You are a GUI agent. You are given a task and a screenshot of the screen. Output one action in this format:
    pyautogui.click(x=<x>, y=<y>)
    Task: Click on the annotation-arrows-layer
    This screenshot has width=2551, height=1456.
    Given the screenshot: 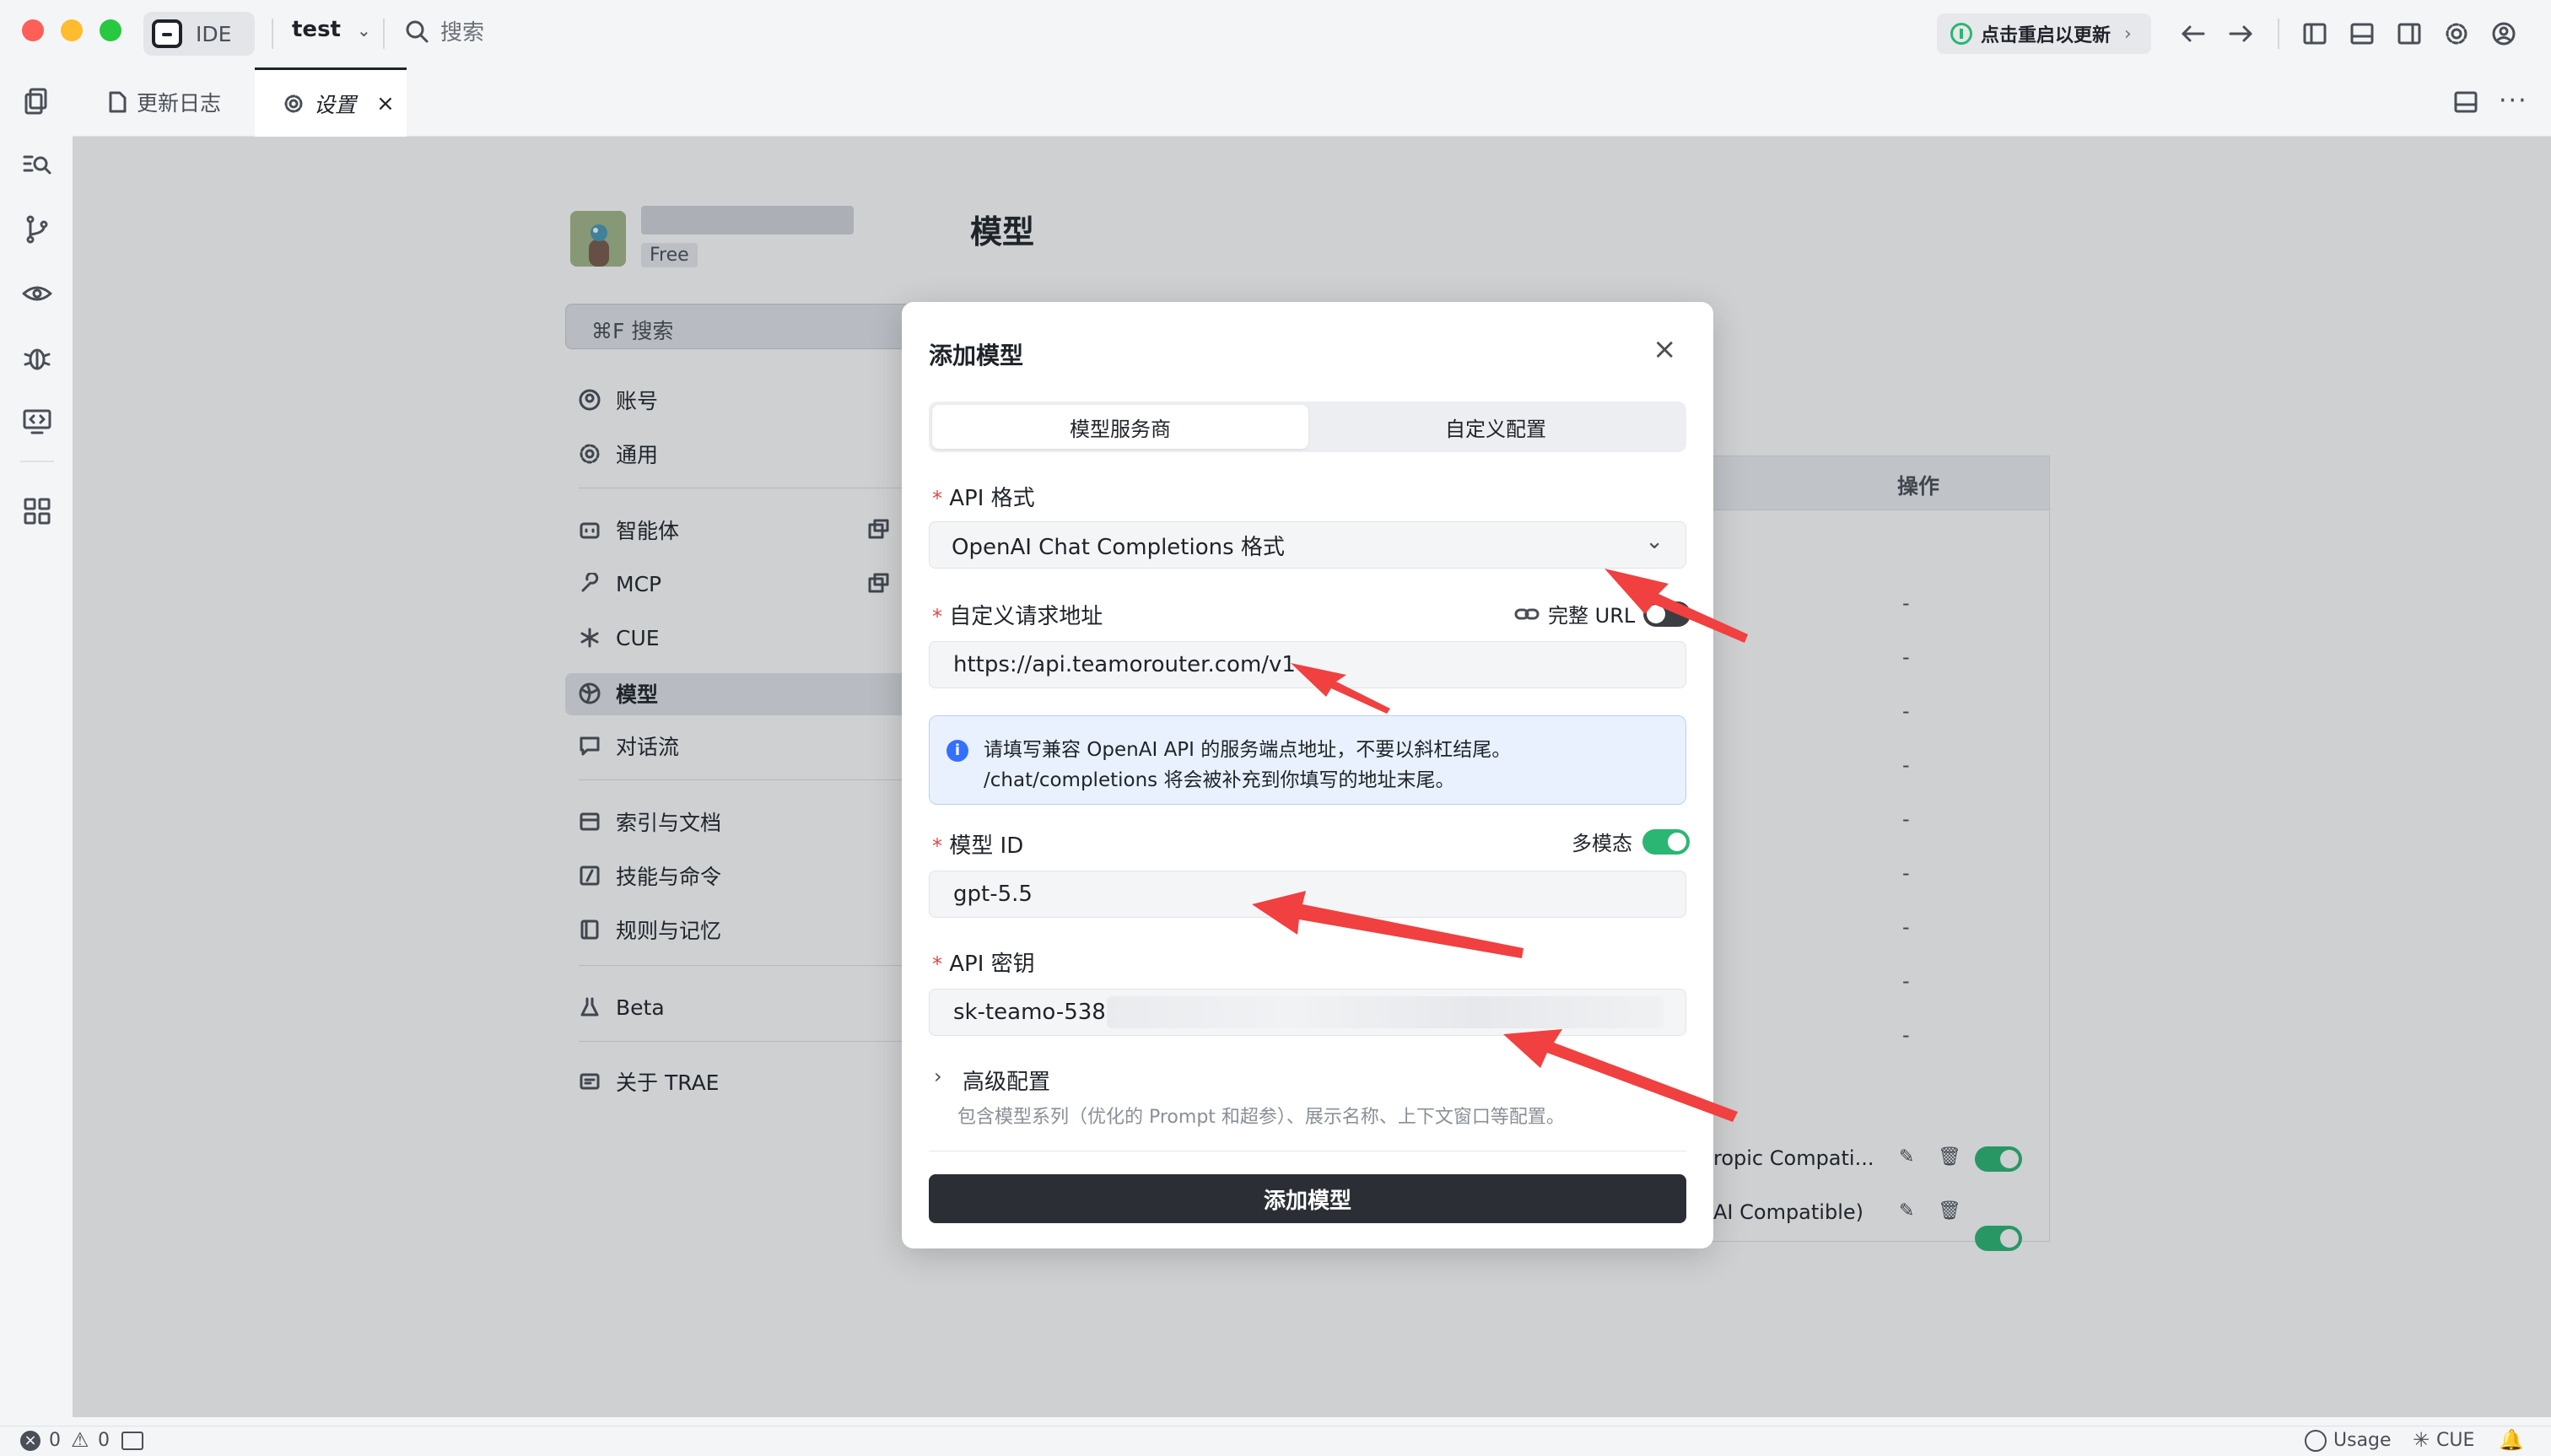 What is the action you would take?
    pyautogui.click(x=1500, y=845)
    